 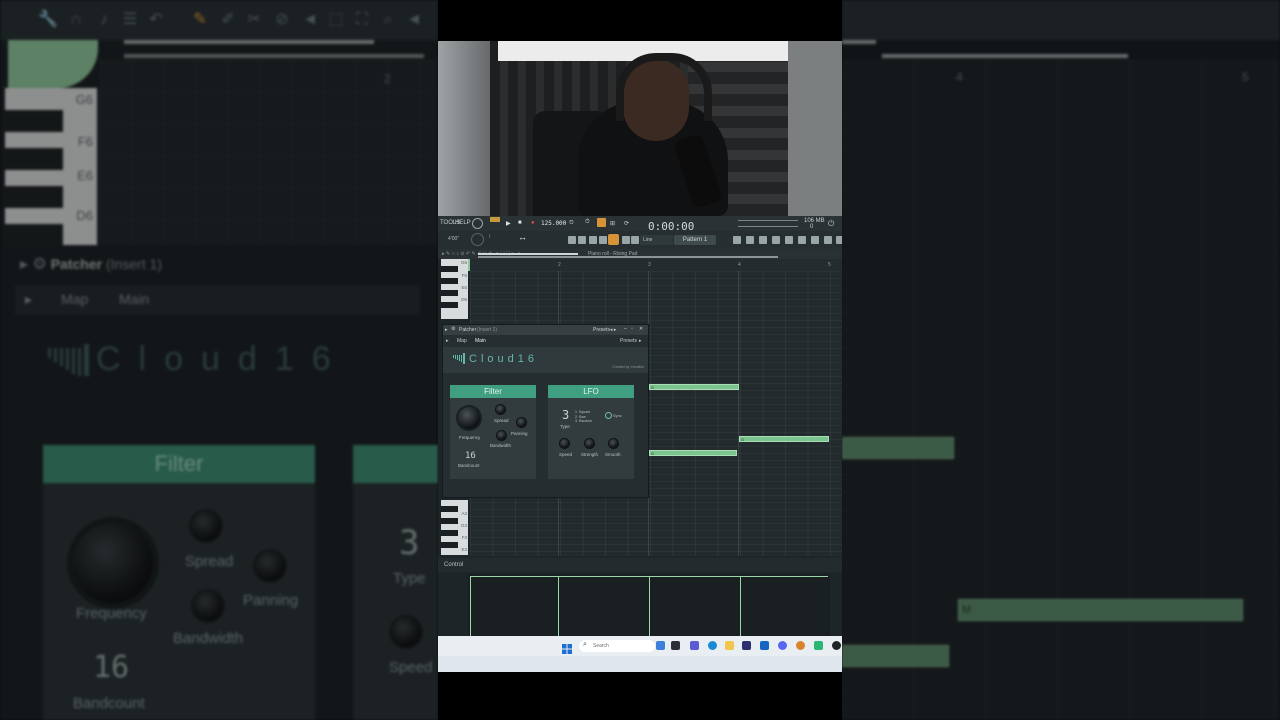 I want to click on preset-nav-icon: ◂ ▸, so click(x=613, y=330).